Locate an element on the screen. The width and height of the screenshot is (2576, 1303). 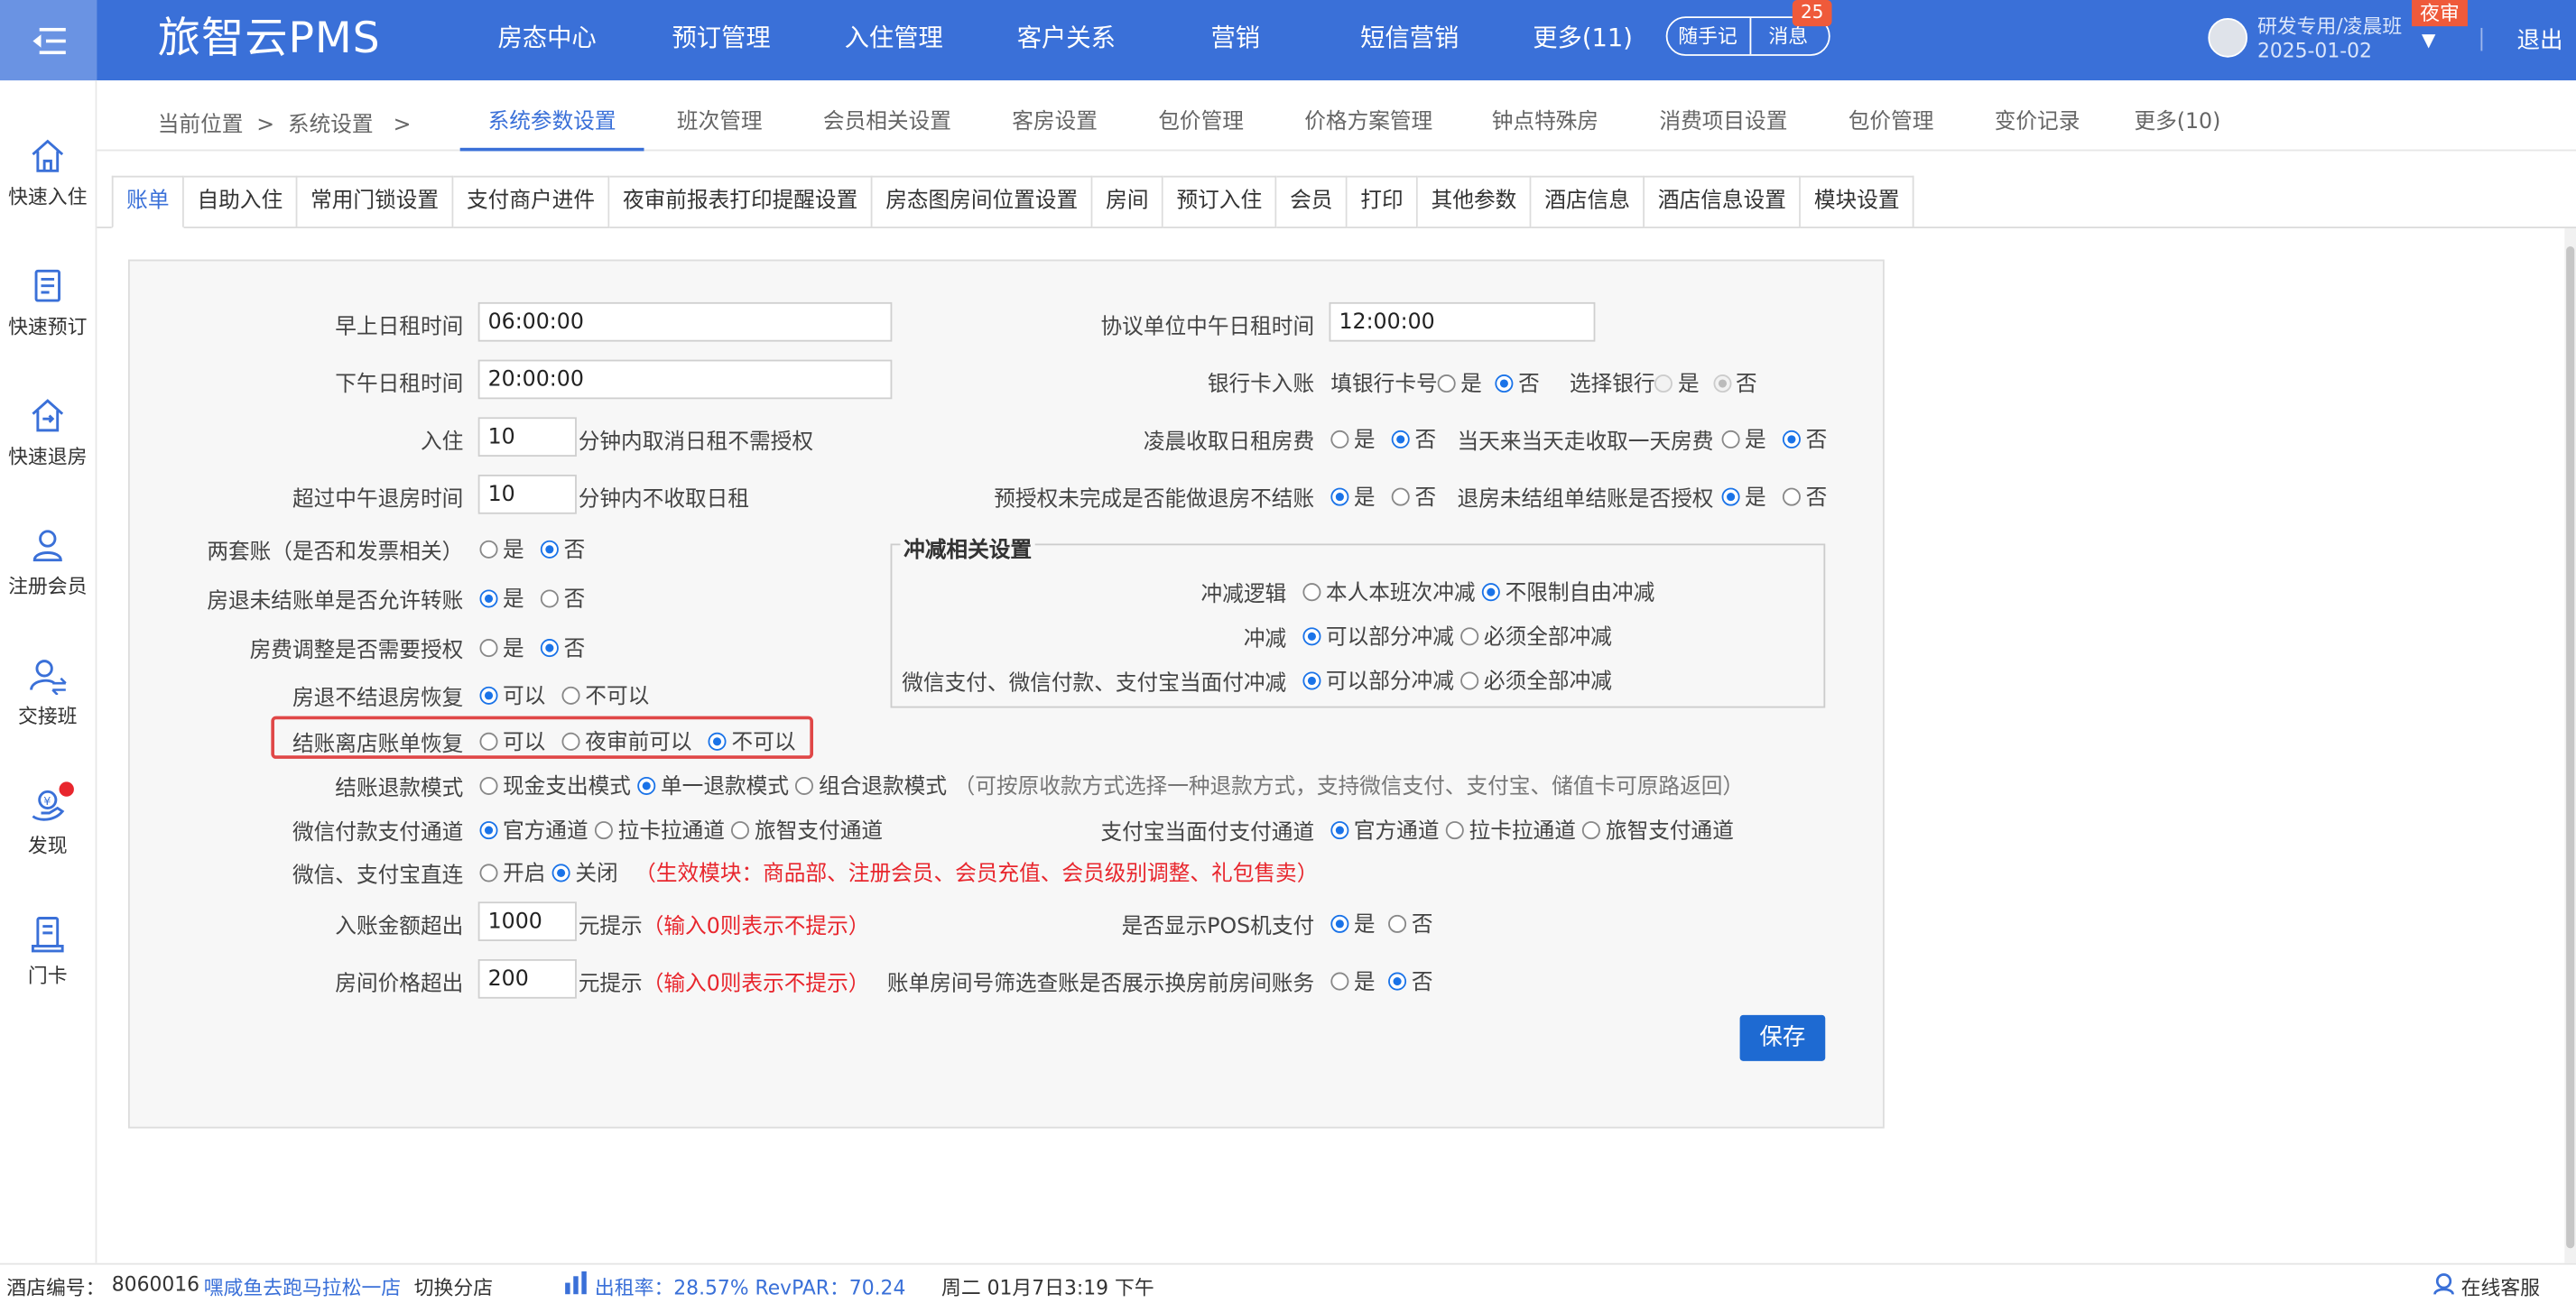
refund-mode-single: 单一退款模式 is located at coordinates (713, 787).